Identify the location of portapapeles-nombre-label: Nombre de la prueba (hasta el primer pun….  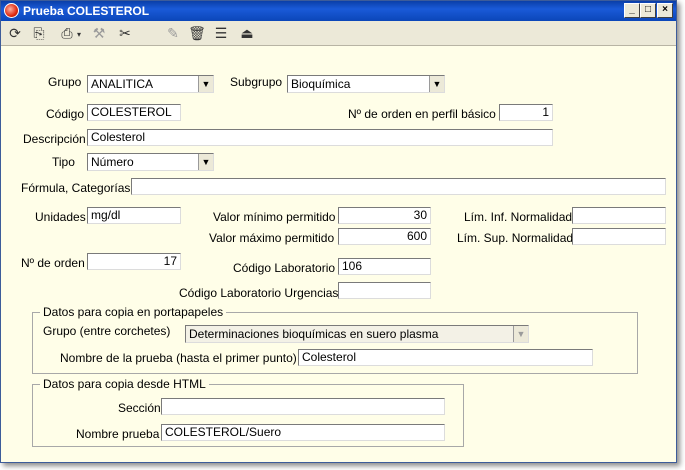
(178, 358).